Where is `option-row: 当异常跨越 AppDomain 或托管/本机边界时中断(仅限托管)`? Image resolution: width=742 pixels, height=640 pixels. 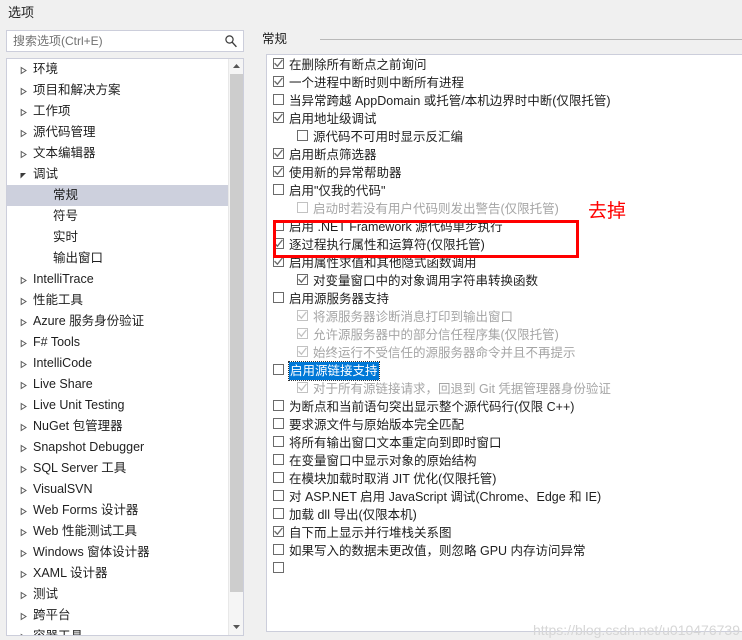
option-row: 当异常跨越 AppDomain 或托管/本机边界时中断(仅限托管) is located at coordinates (504, 100).